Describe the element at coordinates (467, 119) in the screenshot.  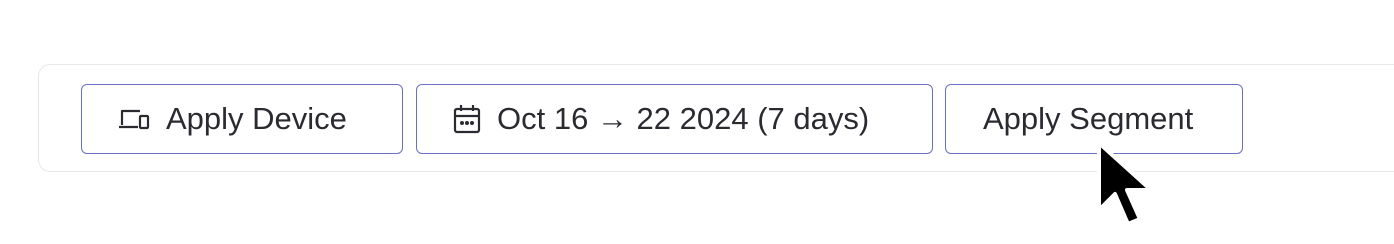
I see `calendar-icon` at that location.